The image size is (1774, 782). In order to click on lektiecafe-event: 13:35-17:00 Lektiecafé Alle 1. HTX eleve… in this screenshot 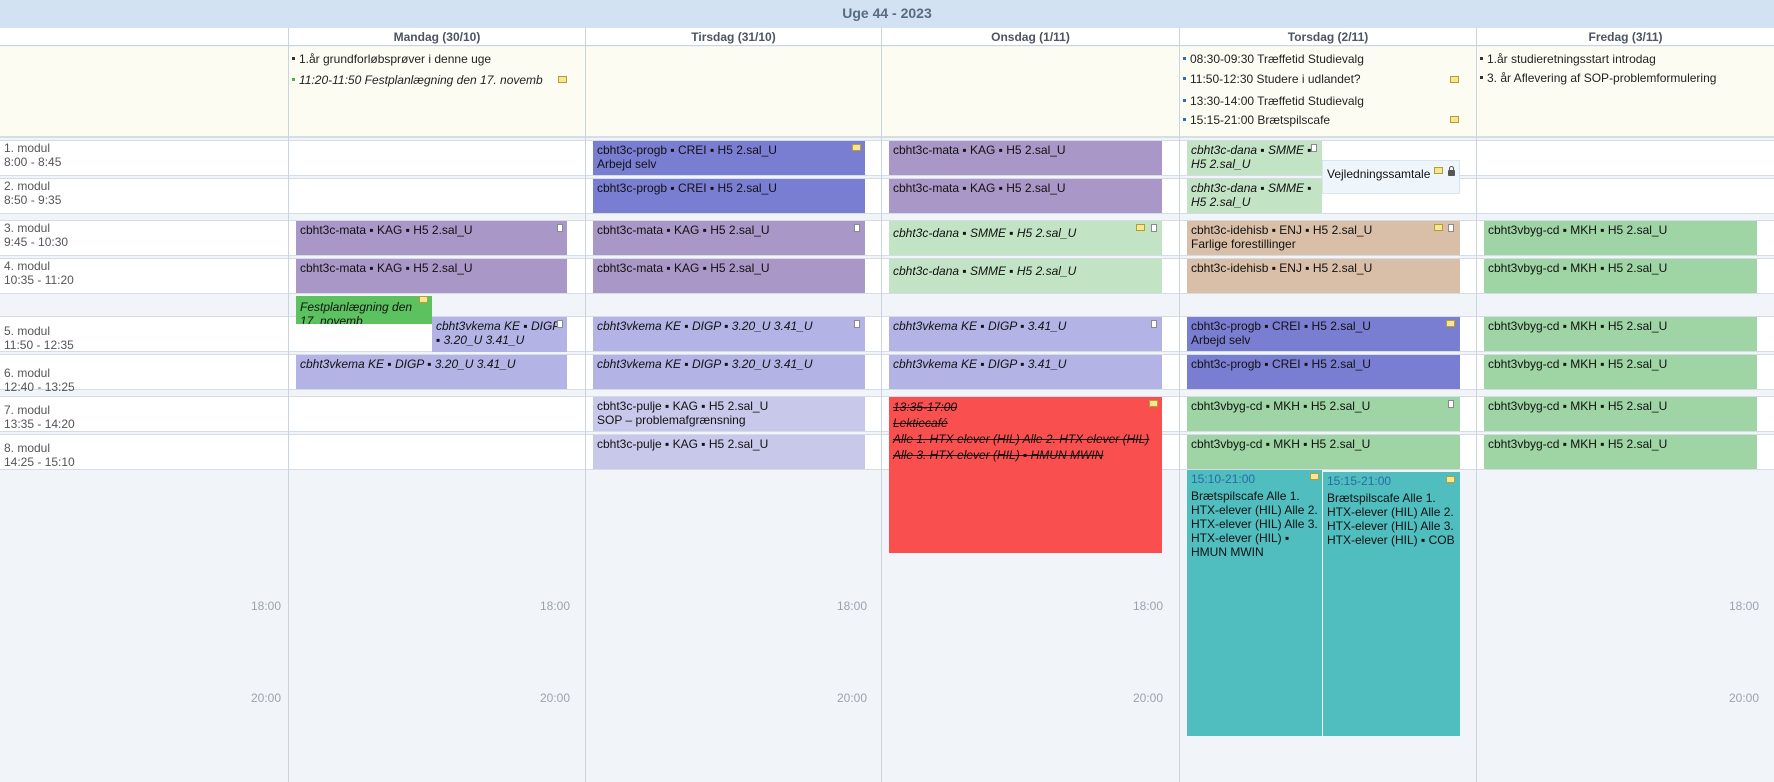, I will do `click(1025, 475)`.